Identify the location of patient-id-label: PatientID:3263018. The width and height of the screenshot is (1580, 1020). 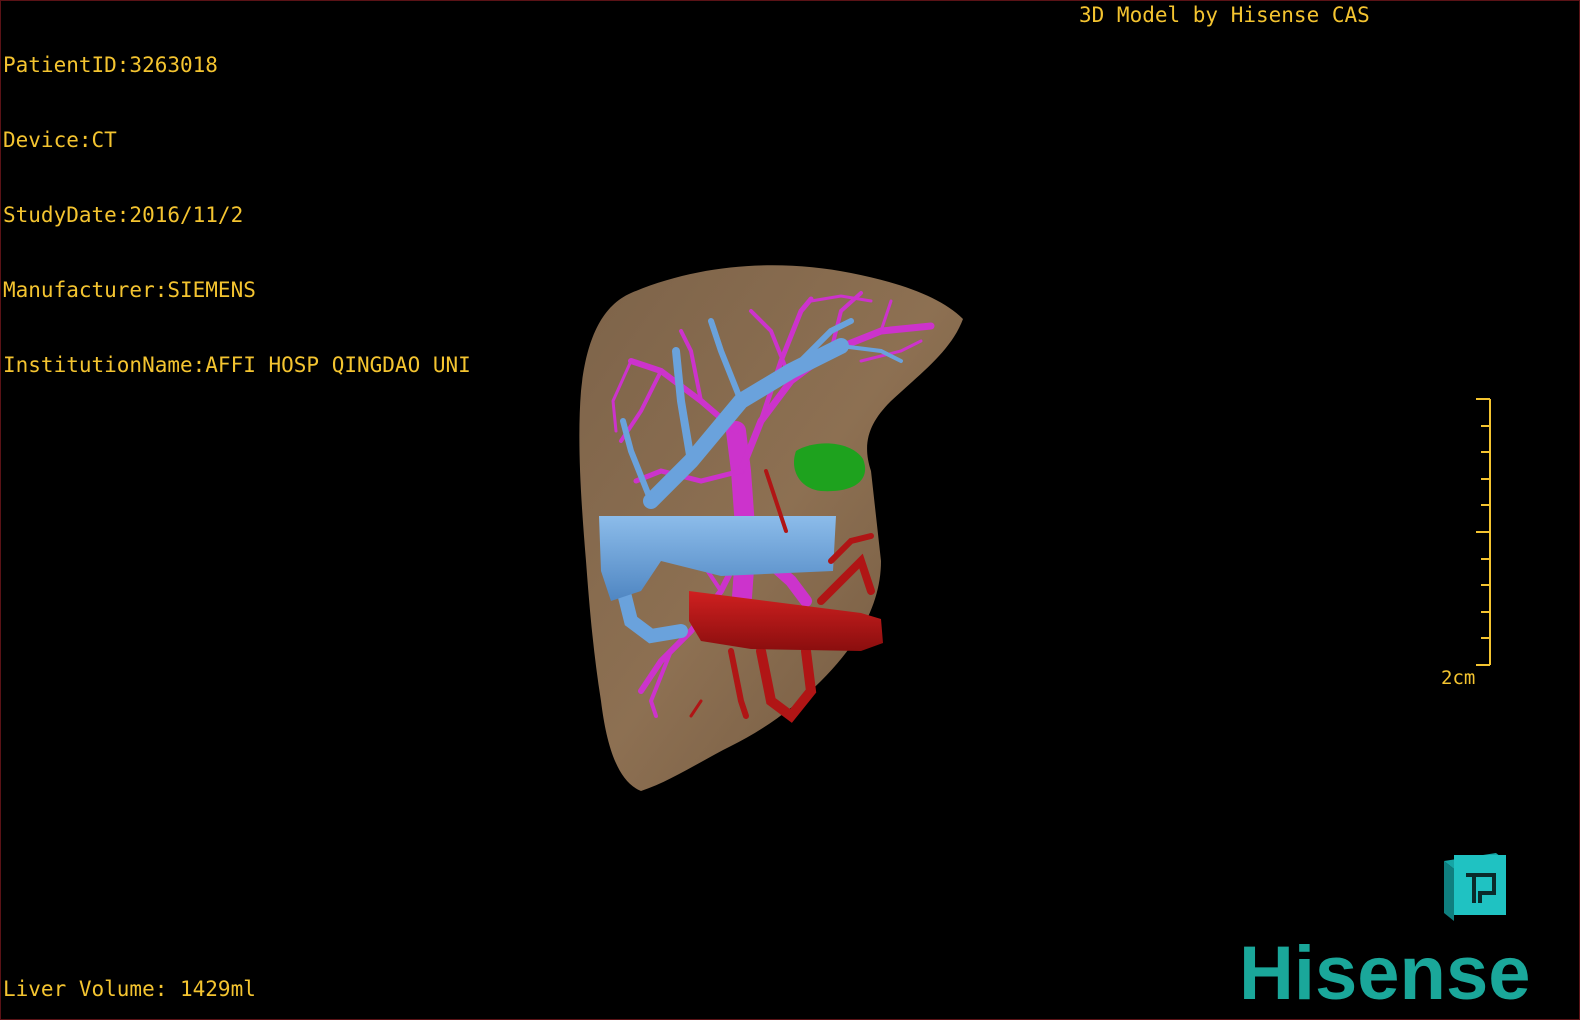
(110, 65).